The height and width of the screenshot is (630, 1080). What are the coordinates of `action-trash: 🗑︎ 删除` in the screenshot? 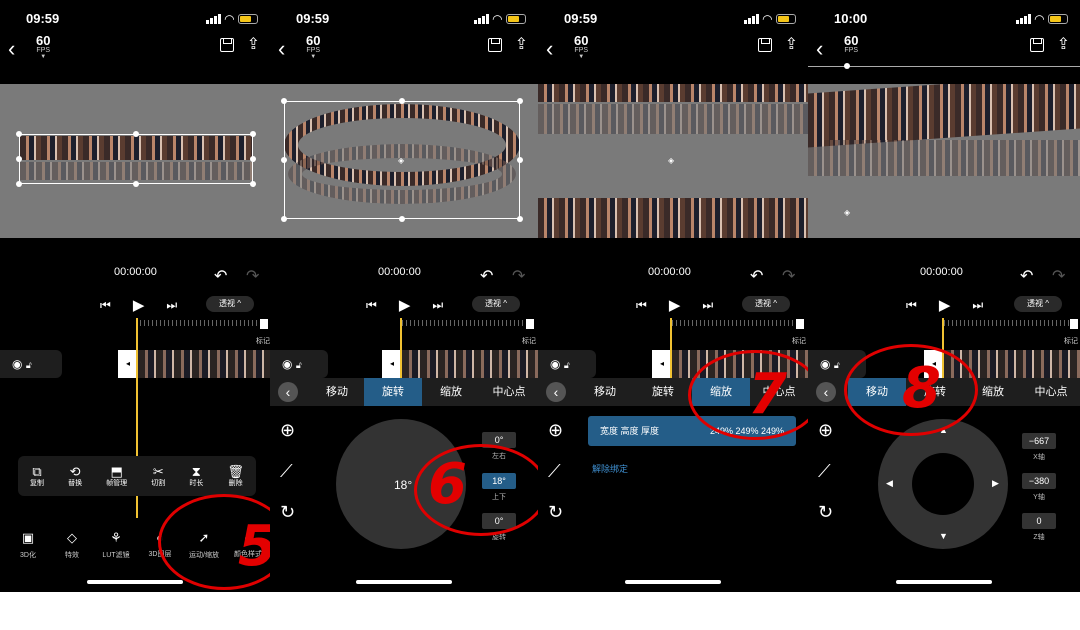 It's located at (235, 476).